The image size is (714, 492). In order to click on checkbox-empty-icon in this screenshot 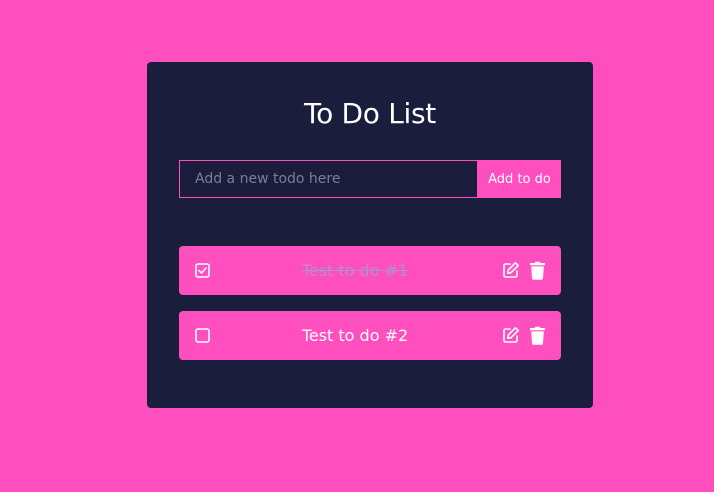, I will do `click(202, 335)`.